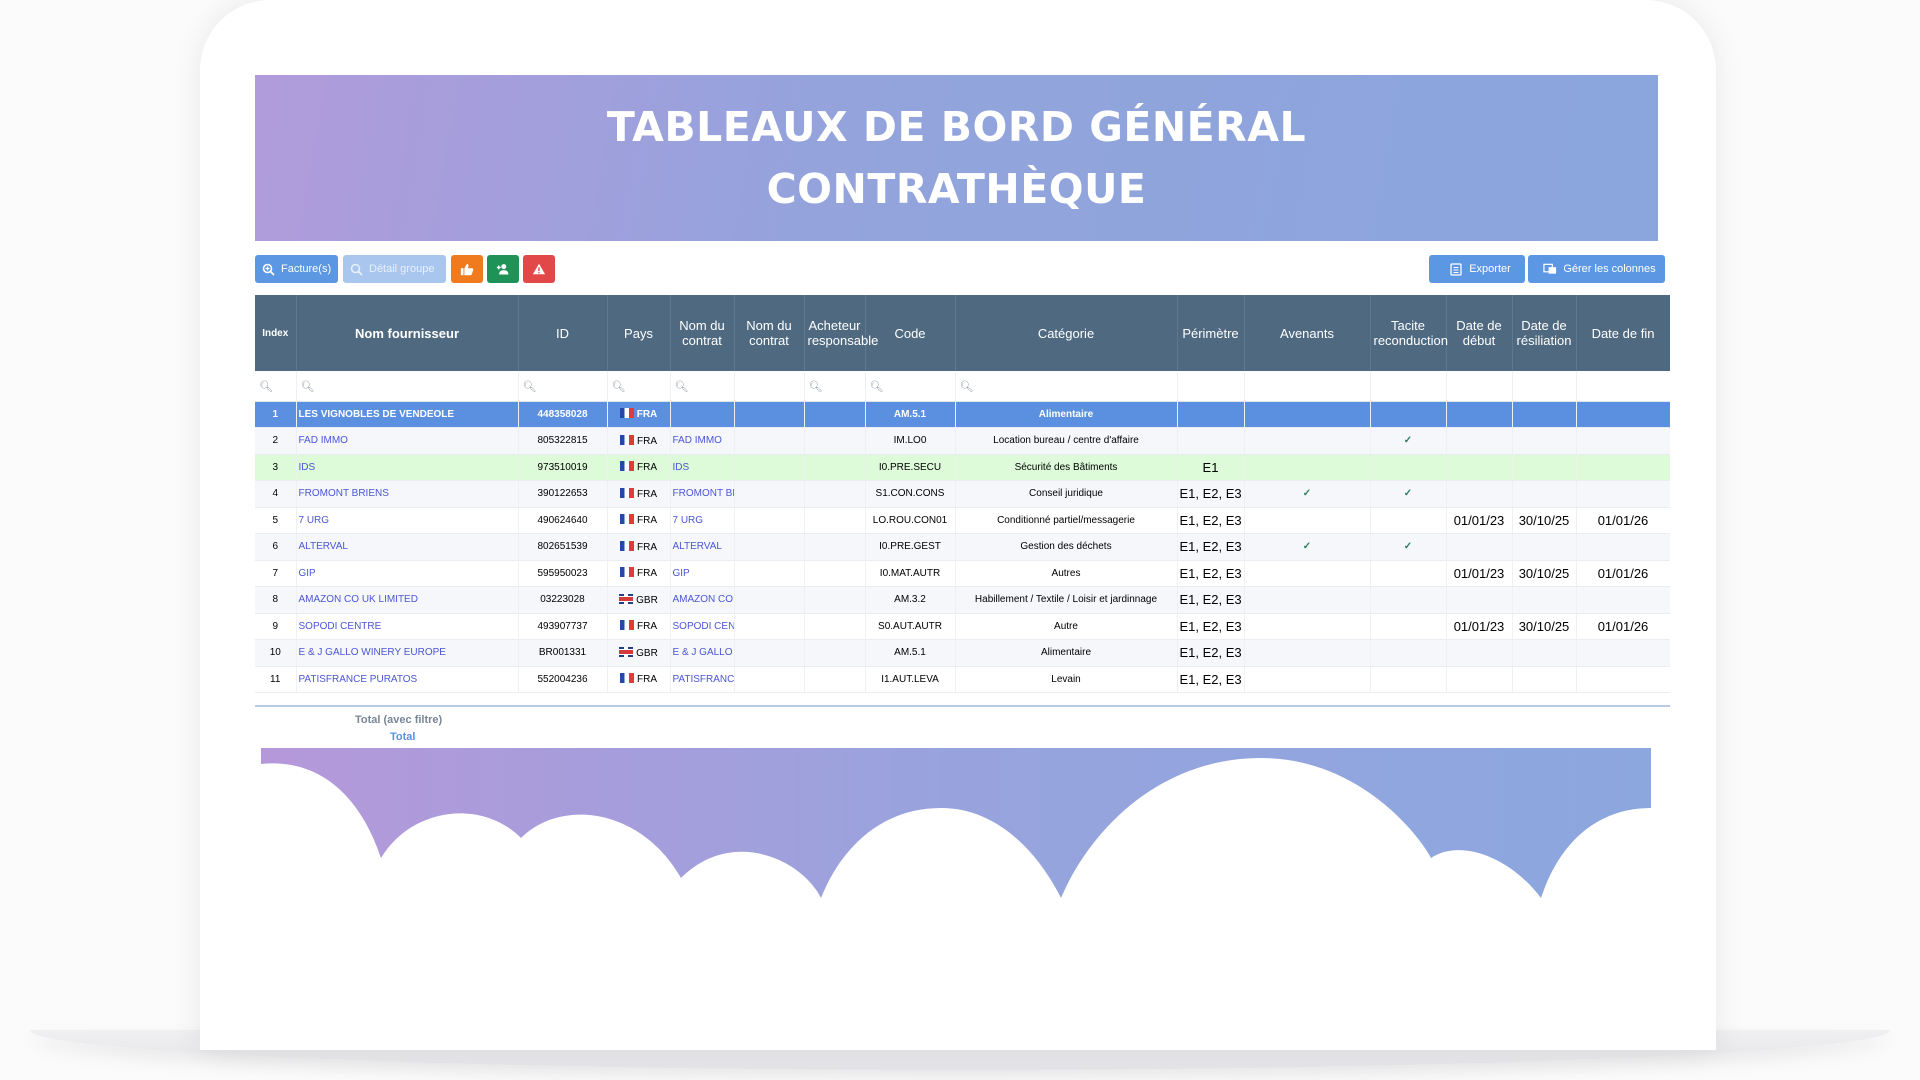 The width and height of the screenshot is (1920, 1080). Describe the element at coordinates (276, 547) in the screenshot. I see `cell-index: 6` at that location.